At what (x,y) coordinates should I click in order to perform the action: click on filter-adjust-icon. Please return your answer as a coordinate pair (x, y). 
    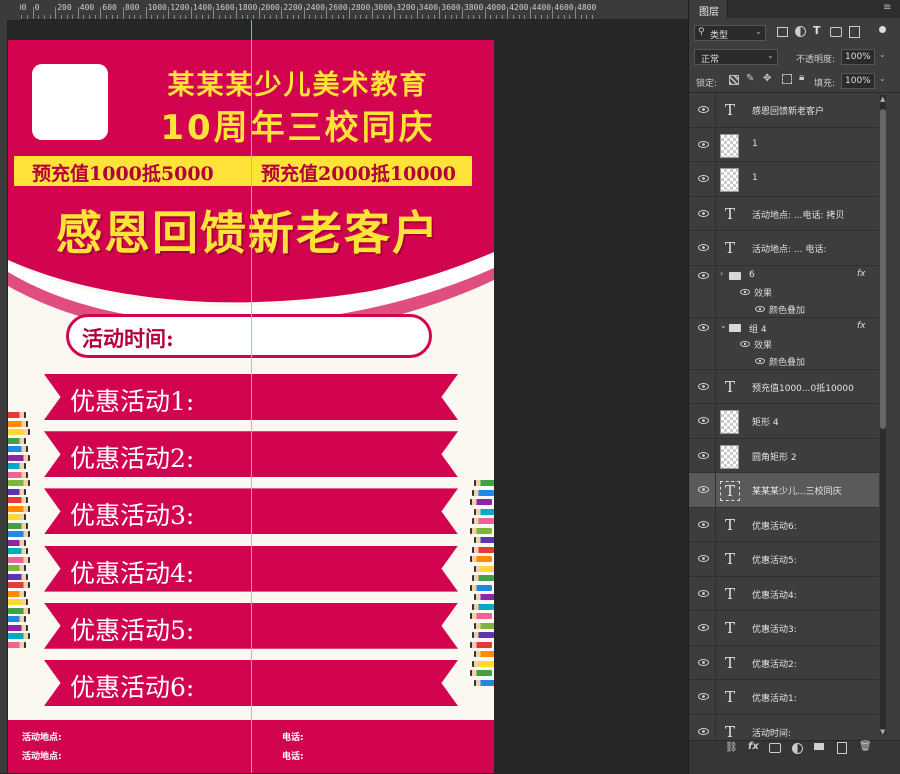
    Looking at the image, I should click on (800, 31).